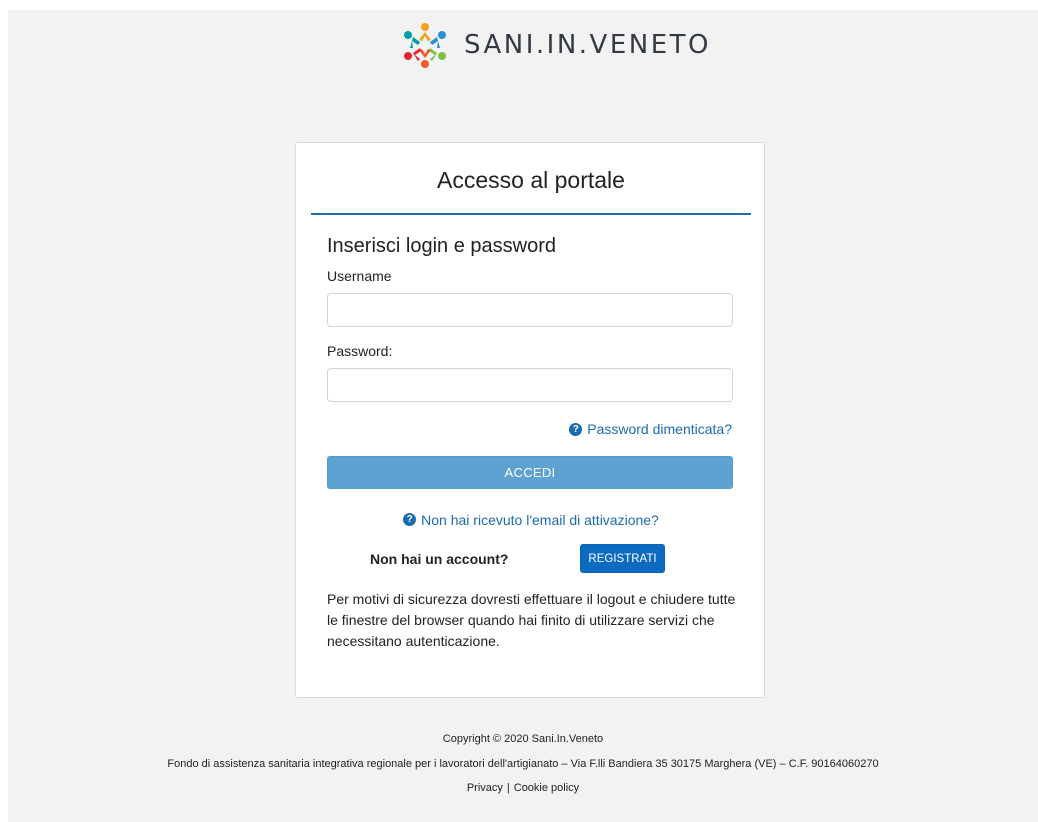  Describe the element at coordinates (523, 739) in the screenshot. I see `footer-copyright: Copyright © 2020 Sani.In.Veneto` at that location.